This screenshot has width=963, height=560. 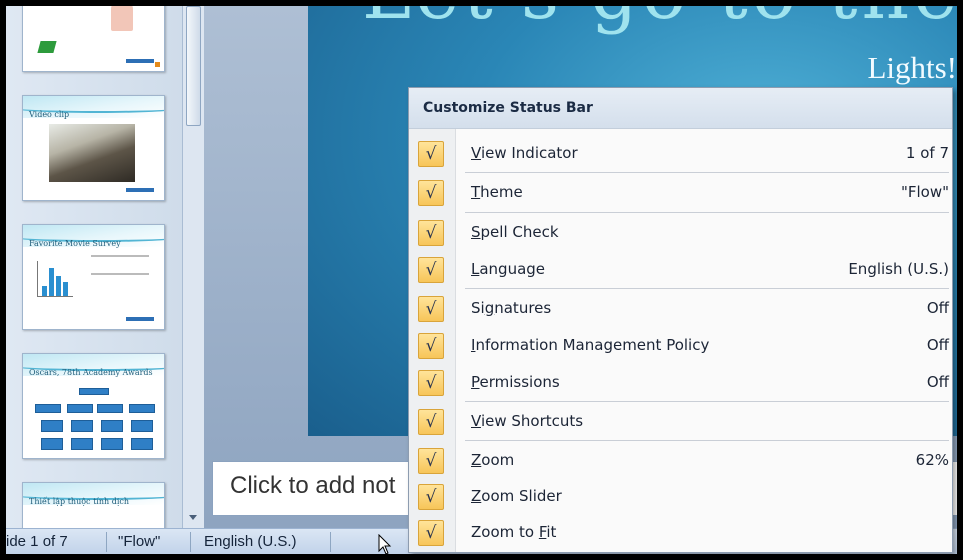 I want to click on menu-item-signatures: √ Signatures Off, so click(x=680, y=308).